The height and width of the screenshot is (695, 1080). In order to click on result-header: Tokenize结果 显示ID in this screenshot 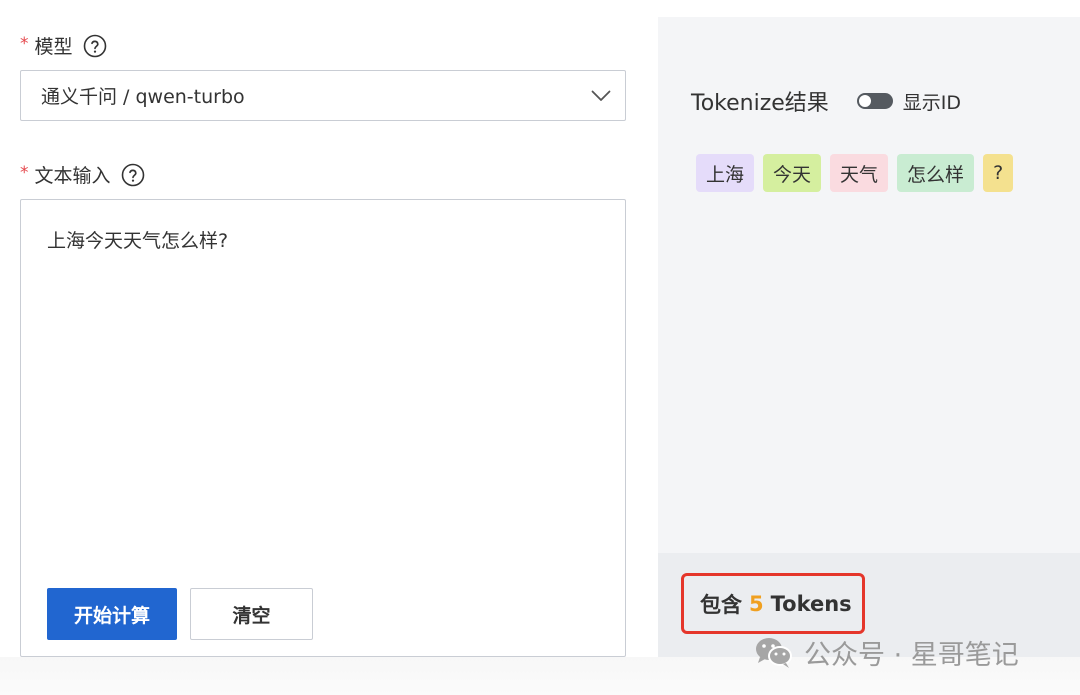, I will do `click(826, 101)`.